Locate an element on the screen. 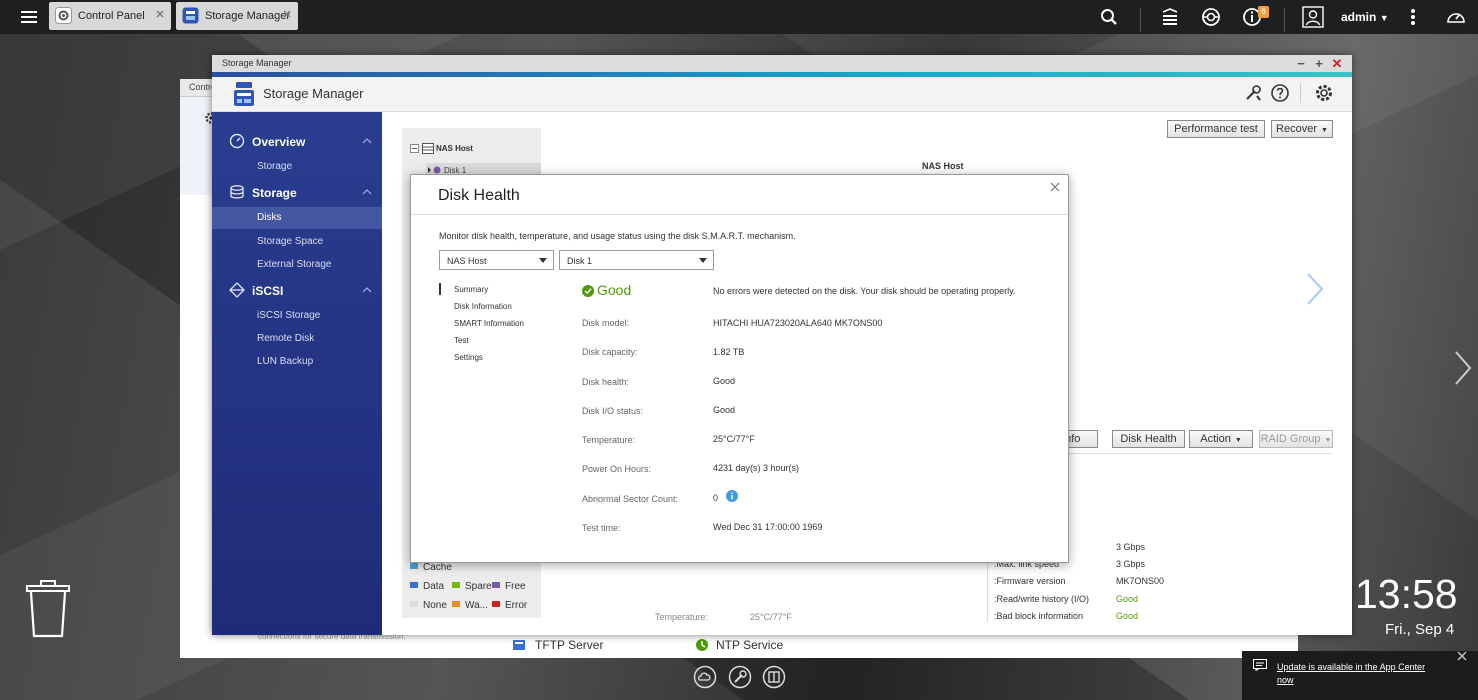  sidebar-item-disks: Disks is located at coordinates (297, 218).